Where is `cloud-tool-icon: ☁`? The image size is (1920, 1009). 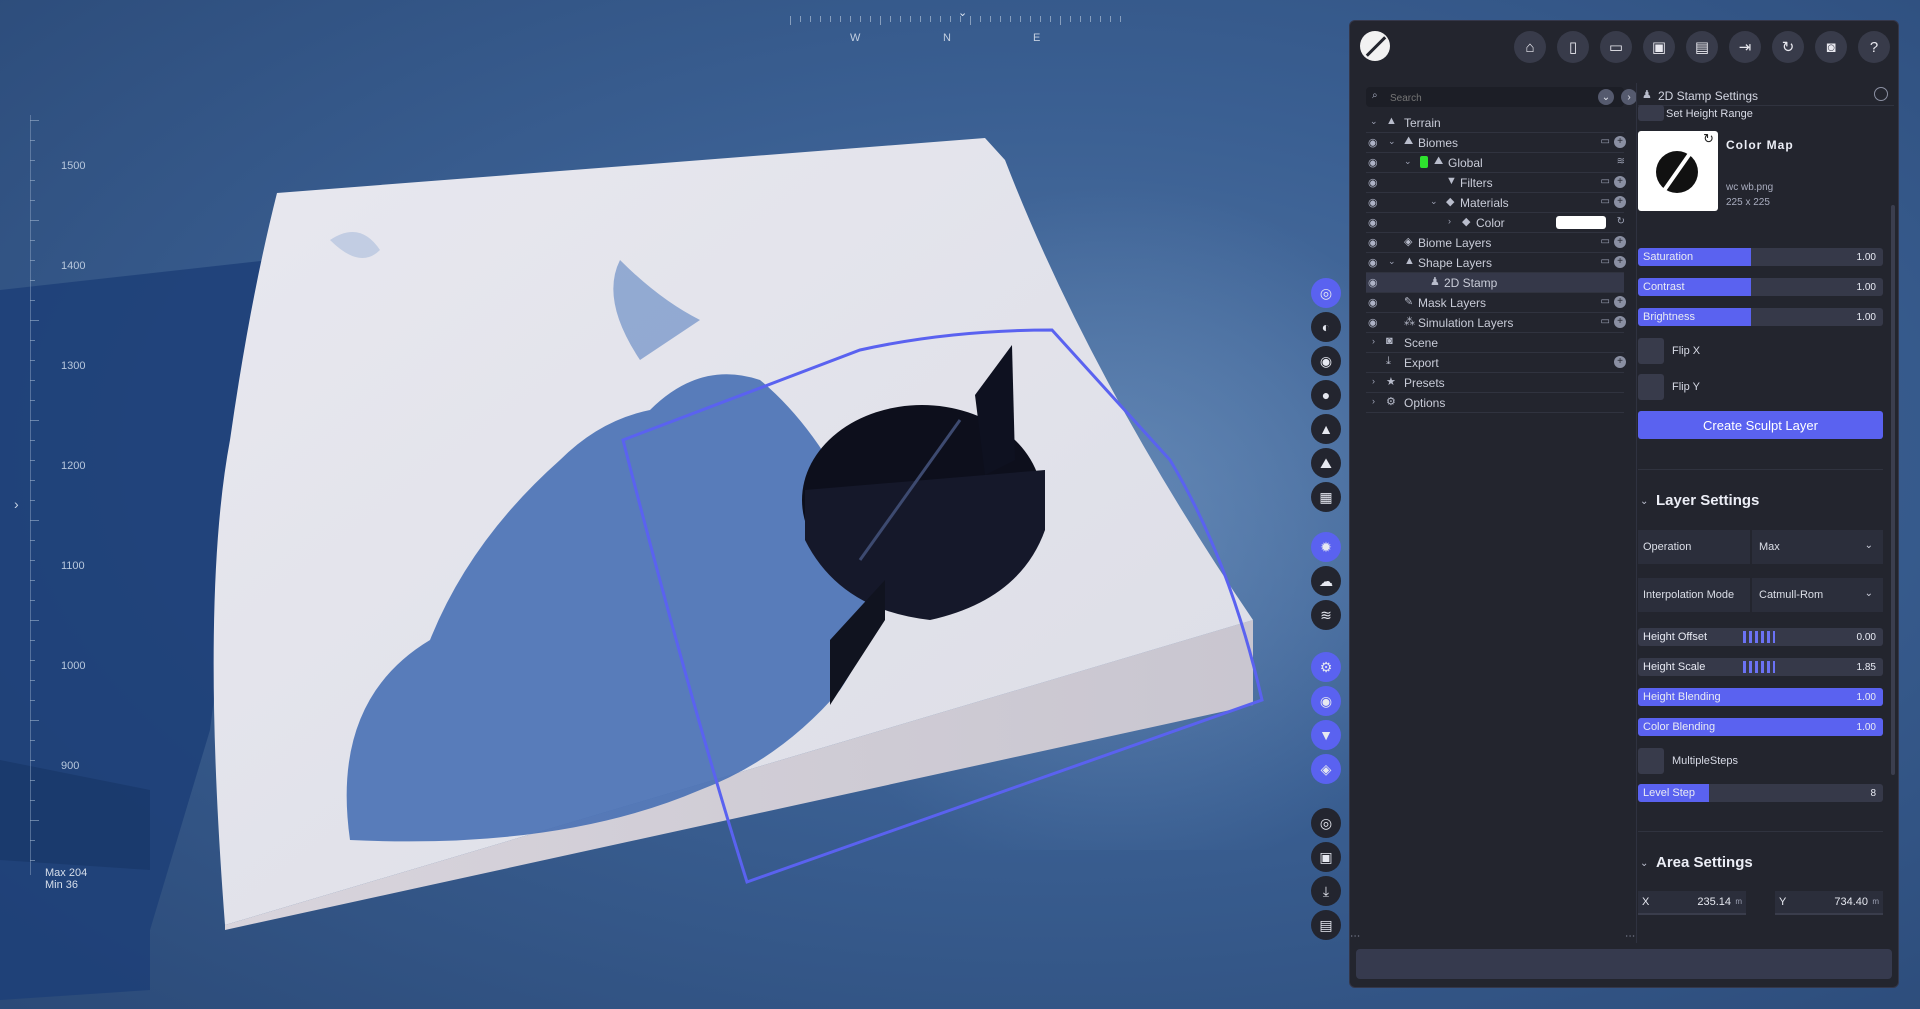 cloud-tool-icon: ☁ is located at coordinates (1326, 581).